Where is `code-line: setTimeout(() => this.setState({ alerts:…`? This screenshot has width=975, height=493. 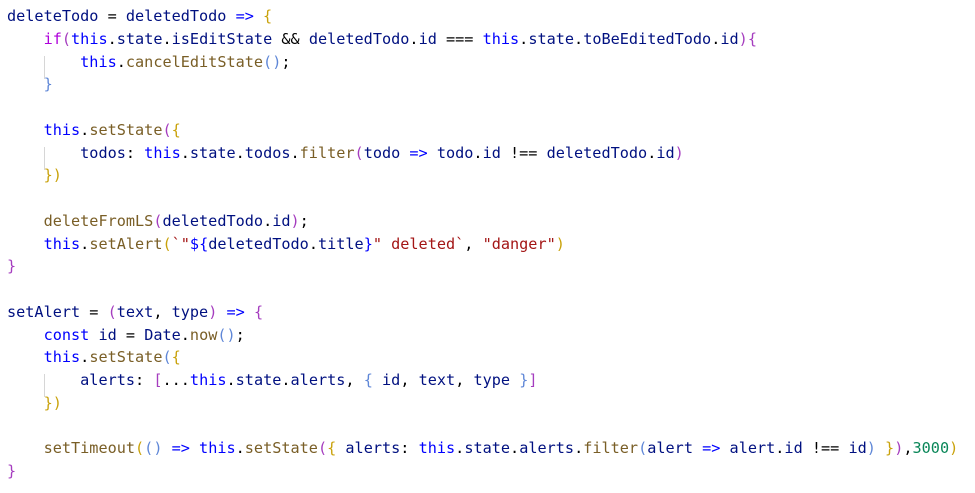 code-line: setTimeout(() => this.setState({ alerts:… is located at coordinates (483, 448).